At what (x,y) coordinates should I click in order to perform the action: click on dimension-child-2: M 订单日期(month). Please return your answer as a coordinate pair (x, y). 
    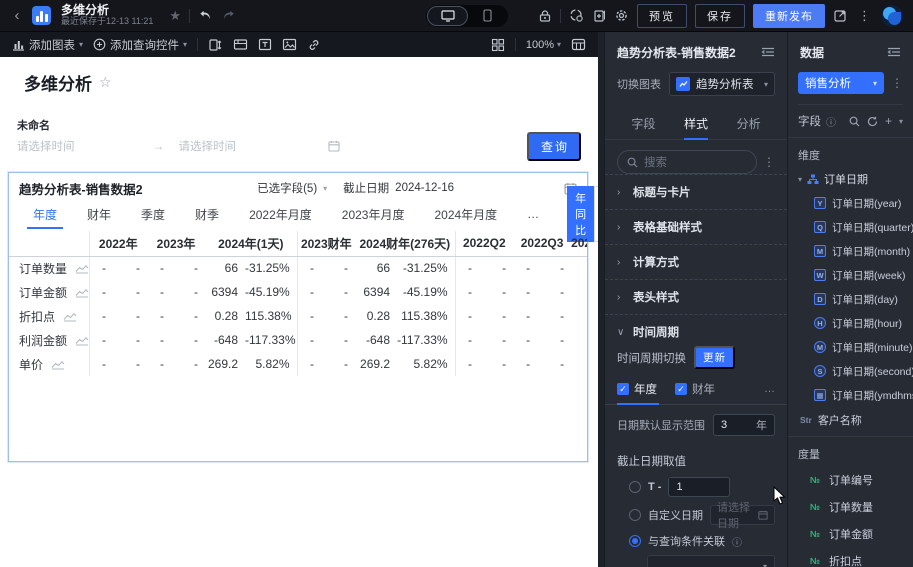
    Looking at the image, I should click on (850, 251).